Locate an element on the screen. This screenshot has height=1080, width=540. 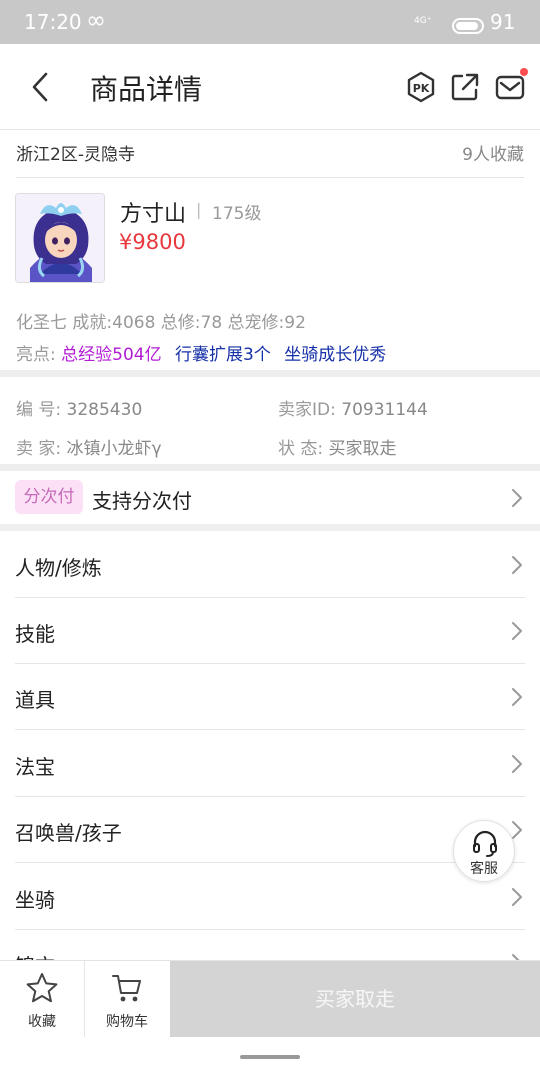
role-name: 方寸山 is located at coordinates (153, 214).